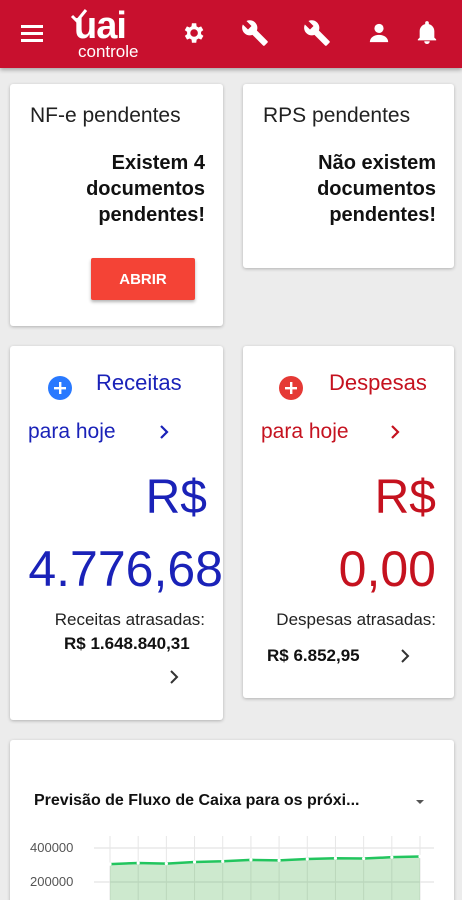 The width and height of the screenshot is (462, 900). Describe the element at coordinates (356, 619) in the screenshot. I see `despesas-overdue-label: Despesas atrasadas:` at that location.